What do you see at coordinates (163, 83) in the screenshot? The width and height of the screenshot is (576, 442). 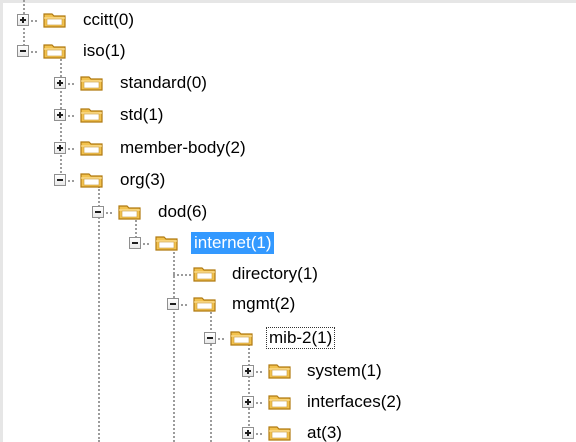 I see `tree-node-label: standard(0)` at bounding box center [163, 83].